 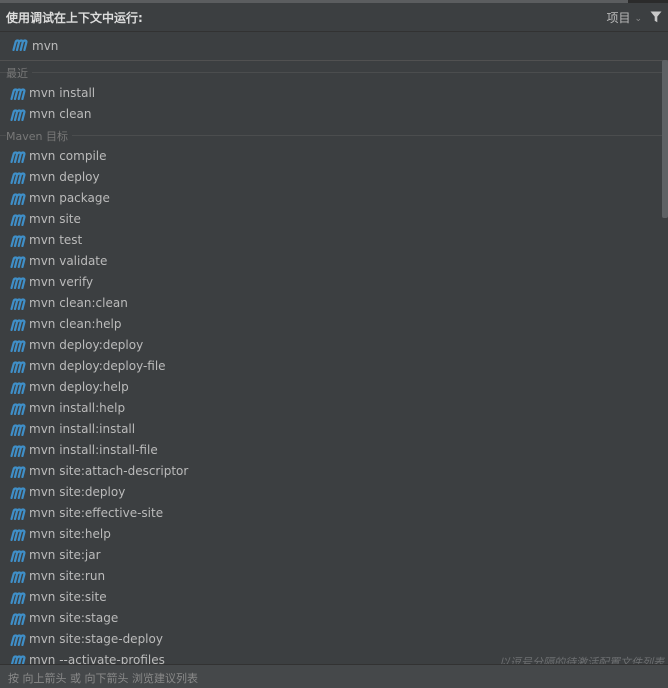 What do you see at coordinates (97, 366) in the screenshot?
I see `list-item-label: mvn deploy:deploy-file` at bounding box center [97, 366].